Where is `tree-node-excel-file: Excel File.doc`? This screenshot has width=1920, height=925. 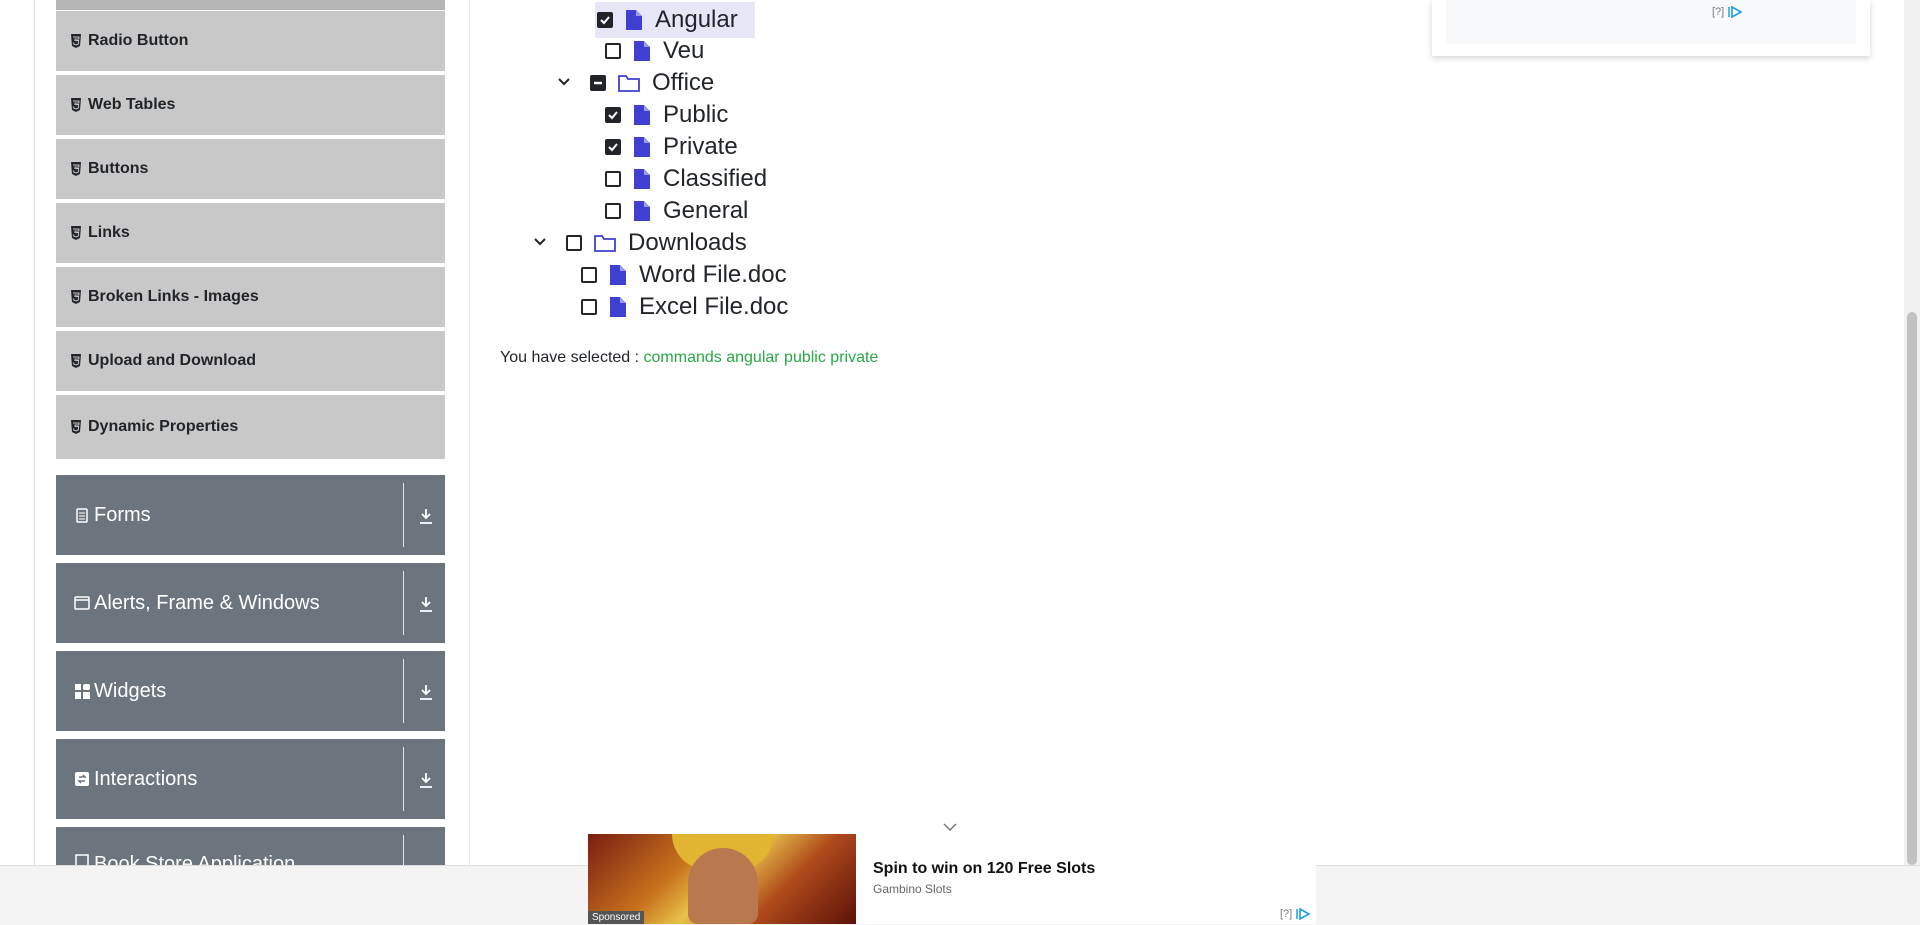
tree-node-excel-file: Excel File.doc is located at coordinates (684, 307).